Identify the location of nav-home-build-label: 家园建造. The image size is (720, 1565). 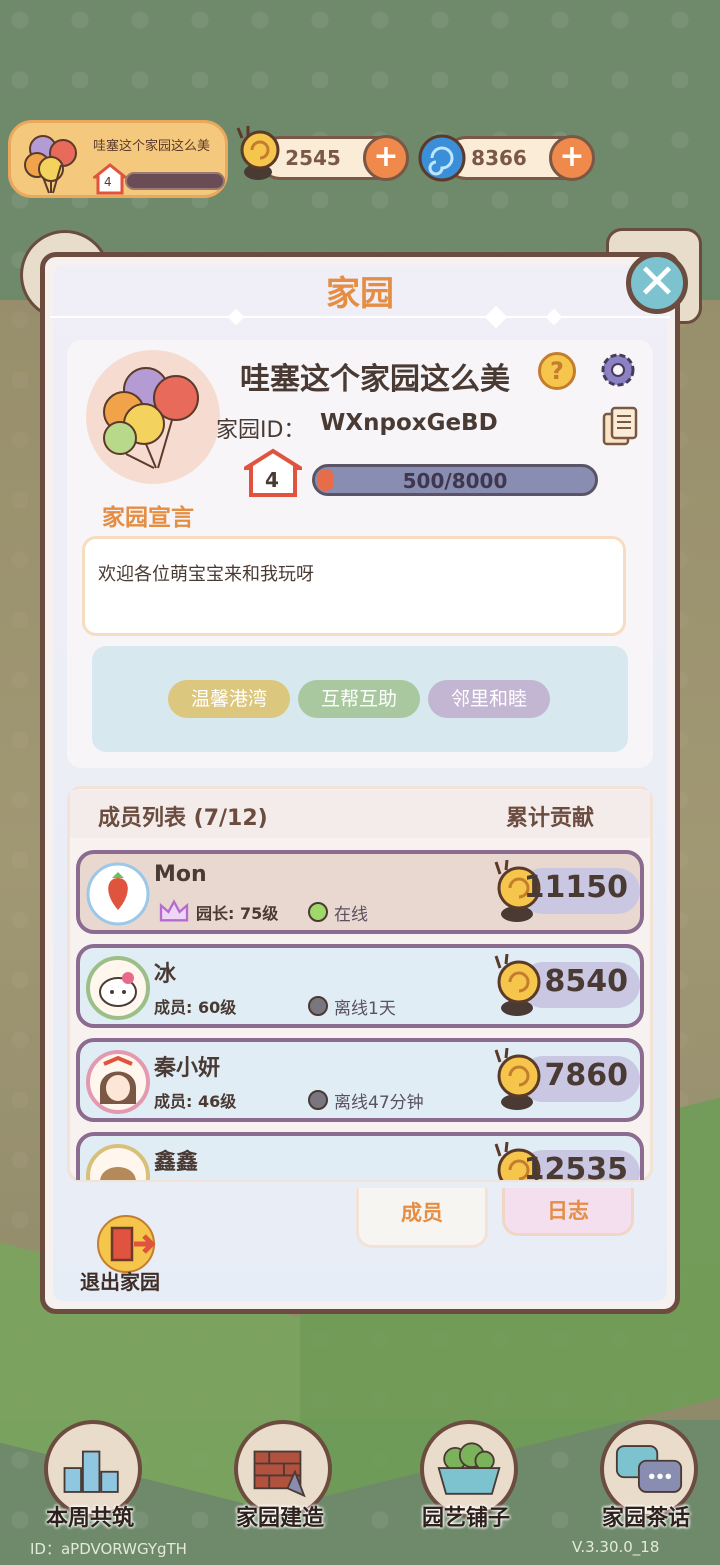
(280, 1518).